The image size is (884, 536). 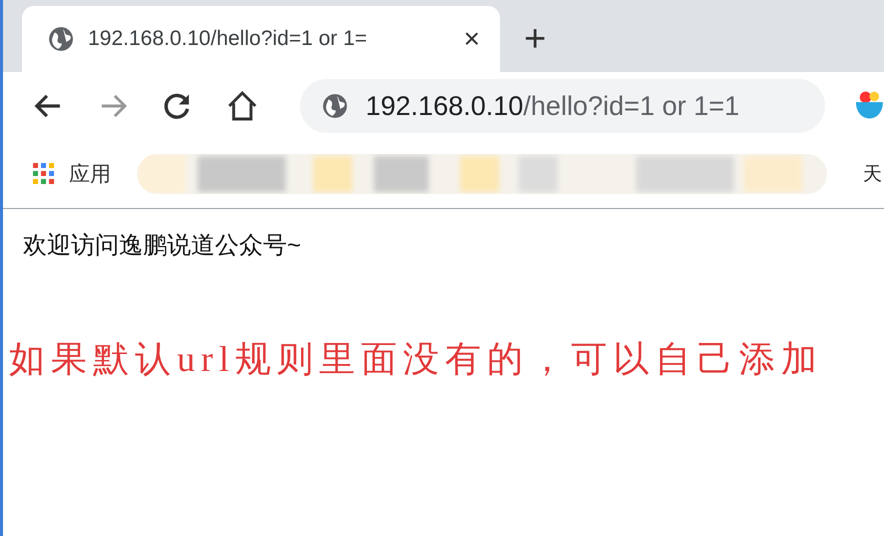 I want to click on close-button: ×, so click(x=472, y=39).